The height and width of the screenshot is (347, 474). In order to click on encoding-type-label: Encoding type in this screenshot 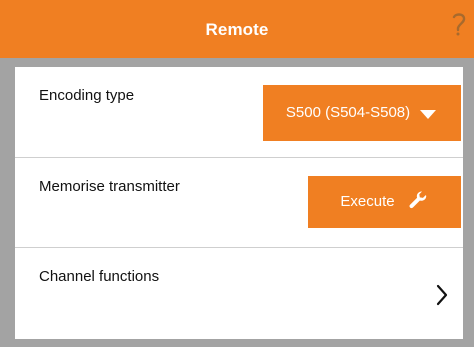, I will do `click(87, 95)`.